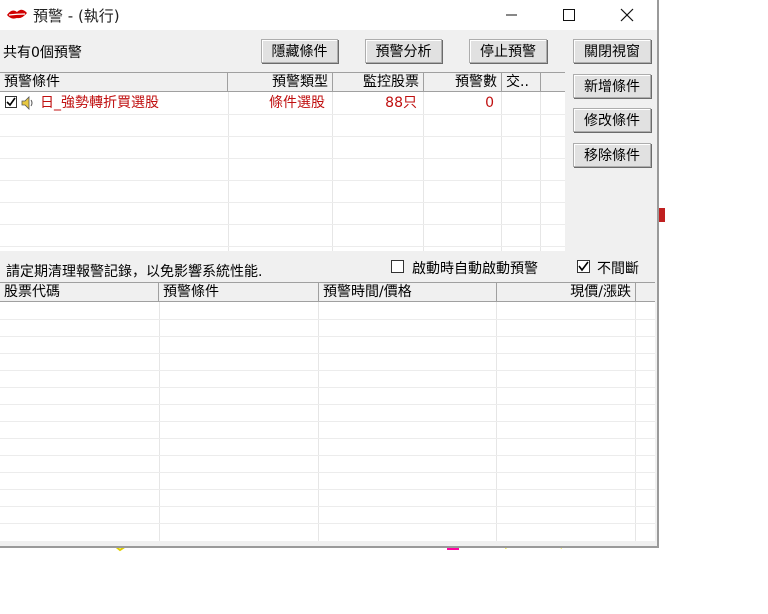  What do you see at coordinates (521, 82) in the screenshot?
I see `column-header-trade: 交..` at bounding box center [521, 82].